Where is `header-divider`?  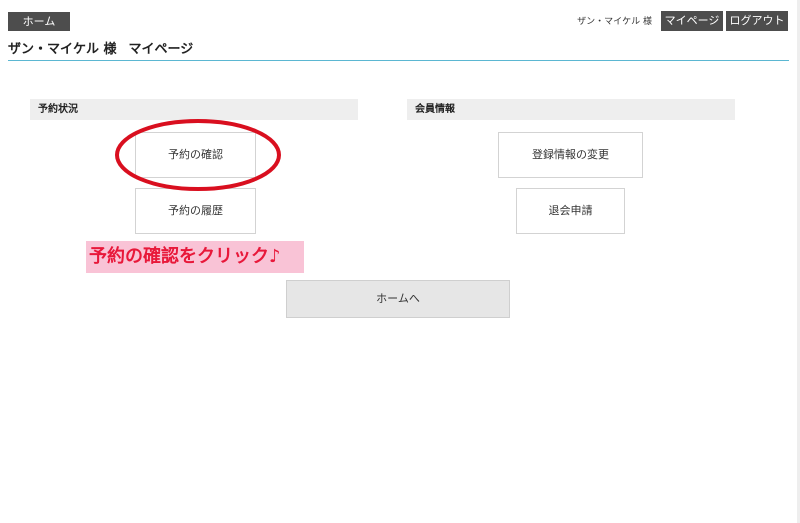 header-divider is located at coordinates (398, 60).